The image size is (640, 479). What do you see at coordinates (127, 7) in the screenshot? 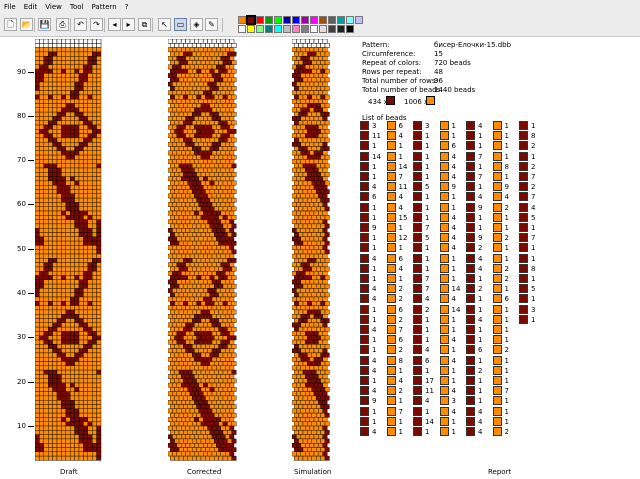
I see `menu-help: ?` at bounding box center [127, 7].